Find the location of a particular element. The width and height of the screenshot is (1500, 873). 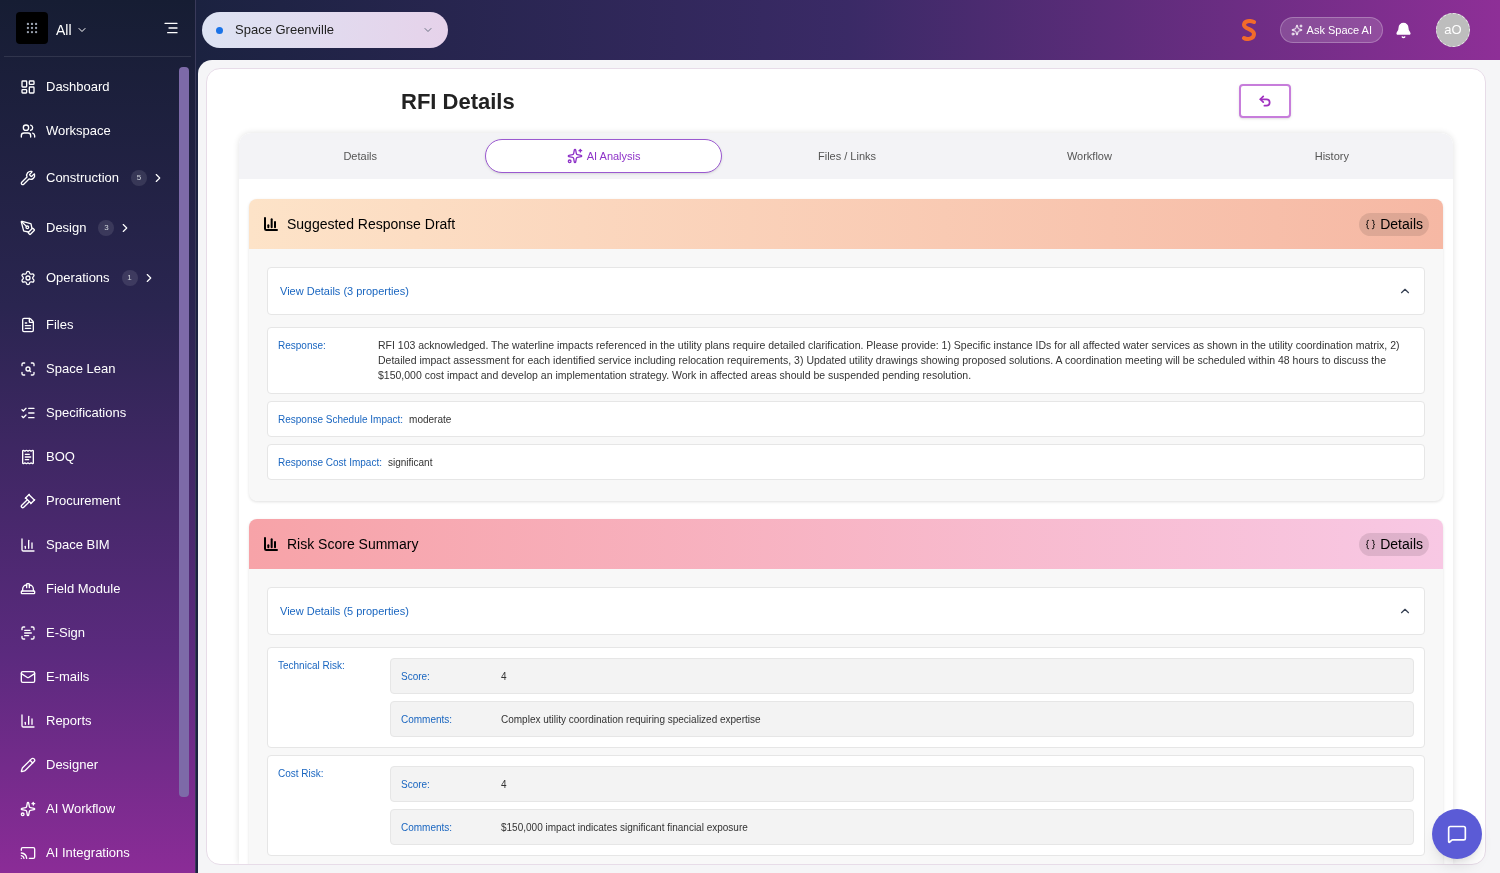

sidebar-item: BOQ is located at coordinates (99, 457).